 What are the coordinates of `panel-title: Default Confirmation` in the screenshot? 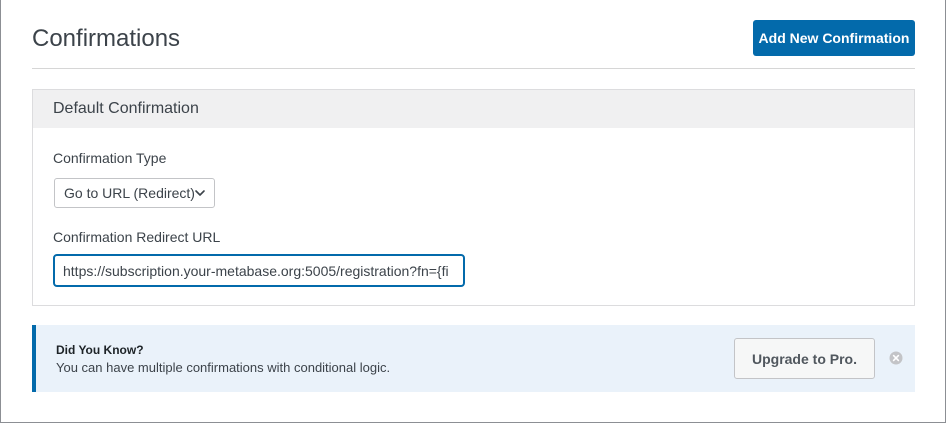 It's located at (126, 108).